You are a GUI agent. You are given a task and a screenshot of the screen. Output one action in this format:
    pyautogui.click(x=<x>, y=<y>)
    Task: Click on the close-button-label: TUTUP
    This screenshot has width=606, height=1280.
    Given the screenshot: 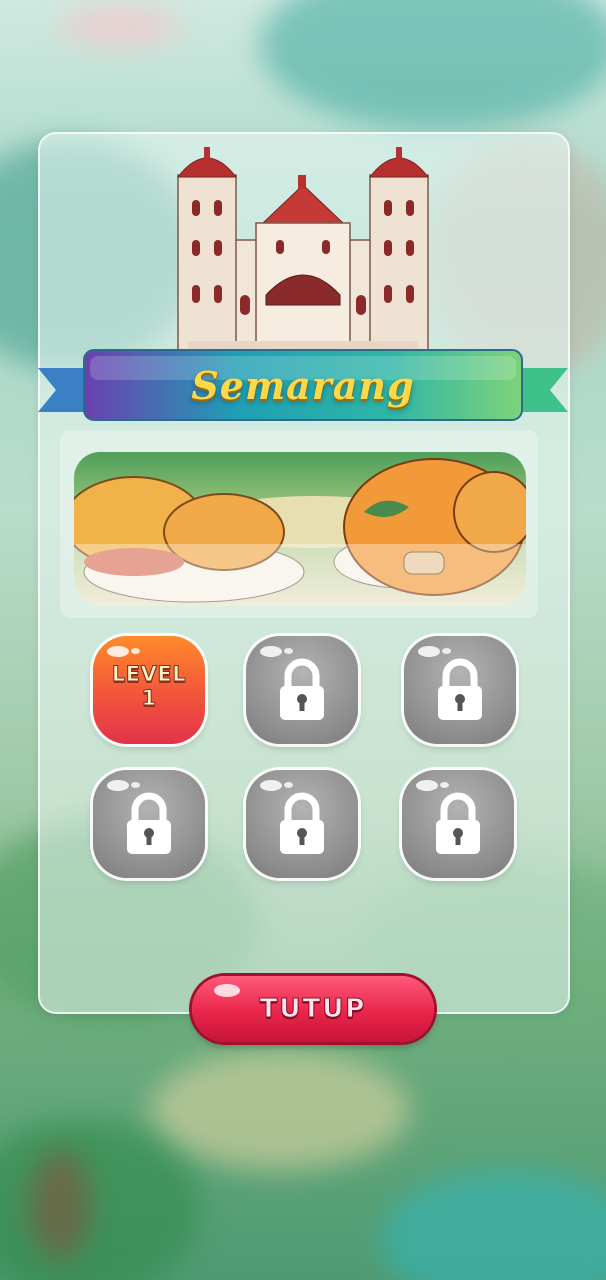 What is the action you would take?
    pyautogui.click(x=313, y=1009)
    